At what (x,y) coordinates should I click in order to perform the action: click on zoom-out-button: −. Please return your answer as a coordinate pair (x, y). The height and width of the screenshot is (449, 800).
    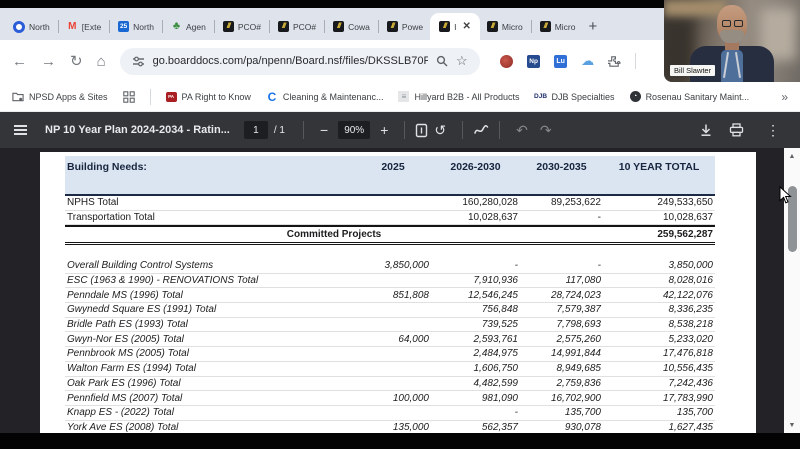
    Looking at the image, I should click on (324, 130).